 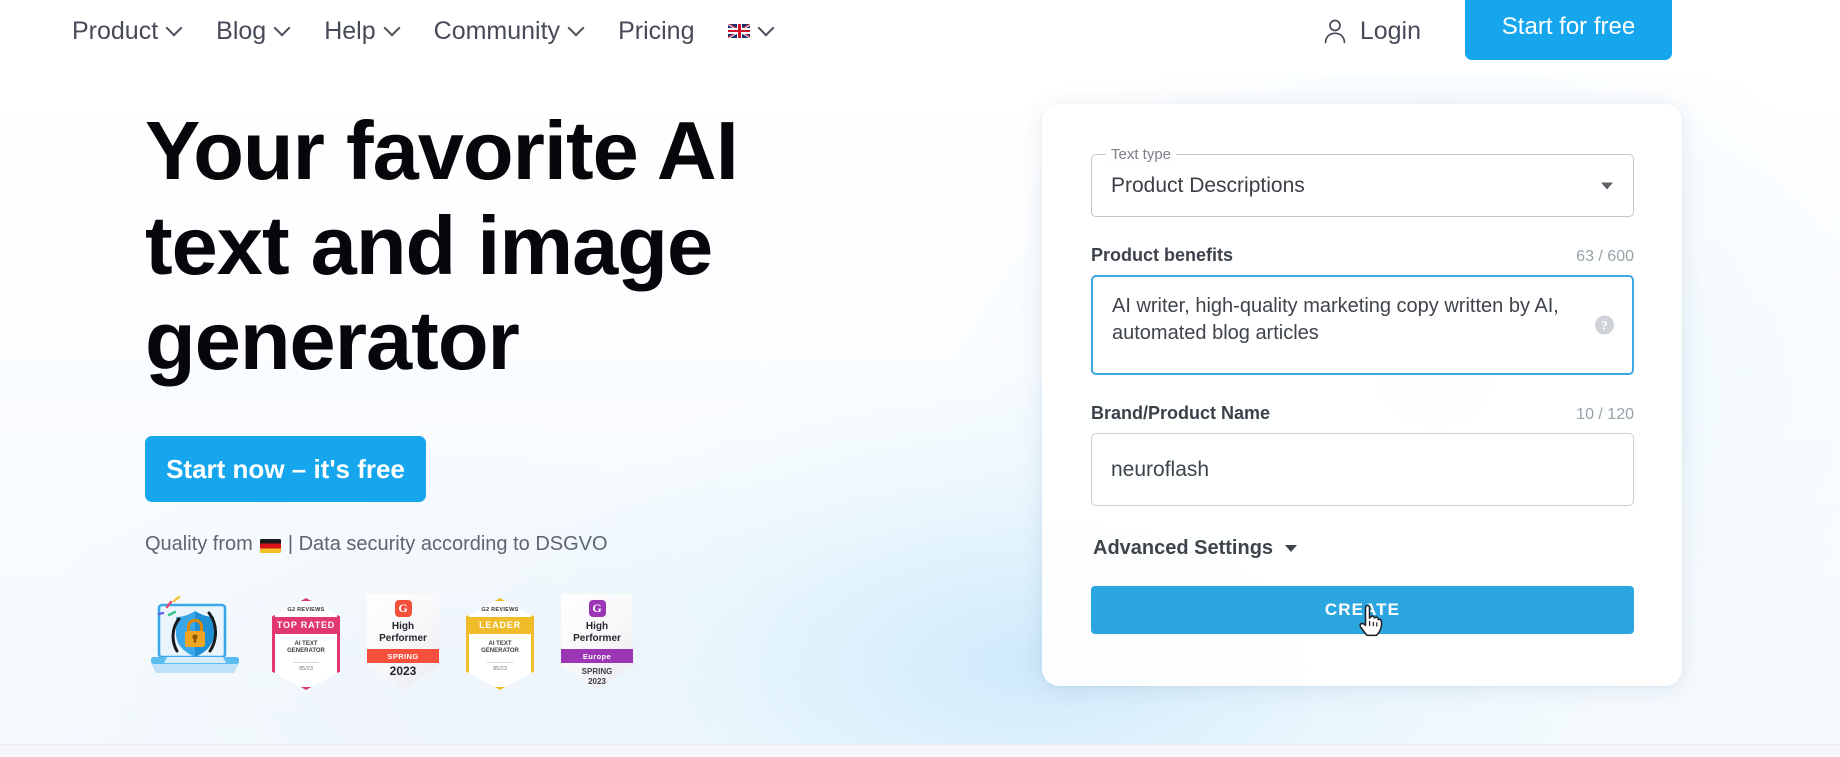 What do you see at coordinates (597, 656) in the screenshot?
I see `badge-band-label: Europe` at bounding box center [597, 656].